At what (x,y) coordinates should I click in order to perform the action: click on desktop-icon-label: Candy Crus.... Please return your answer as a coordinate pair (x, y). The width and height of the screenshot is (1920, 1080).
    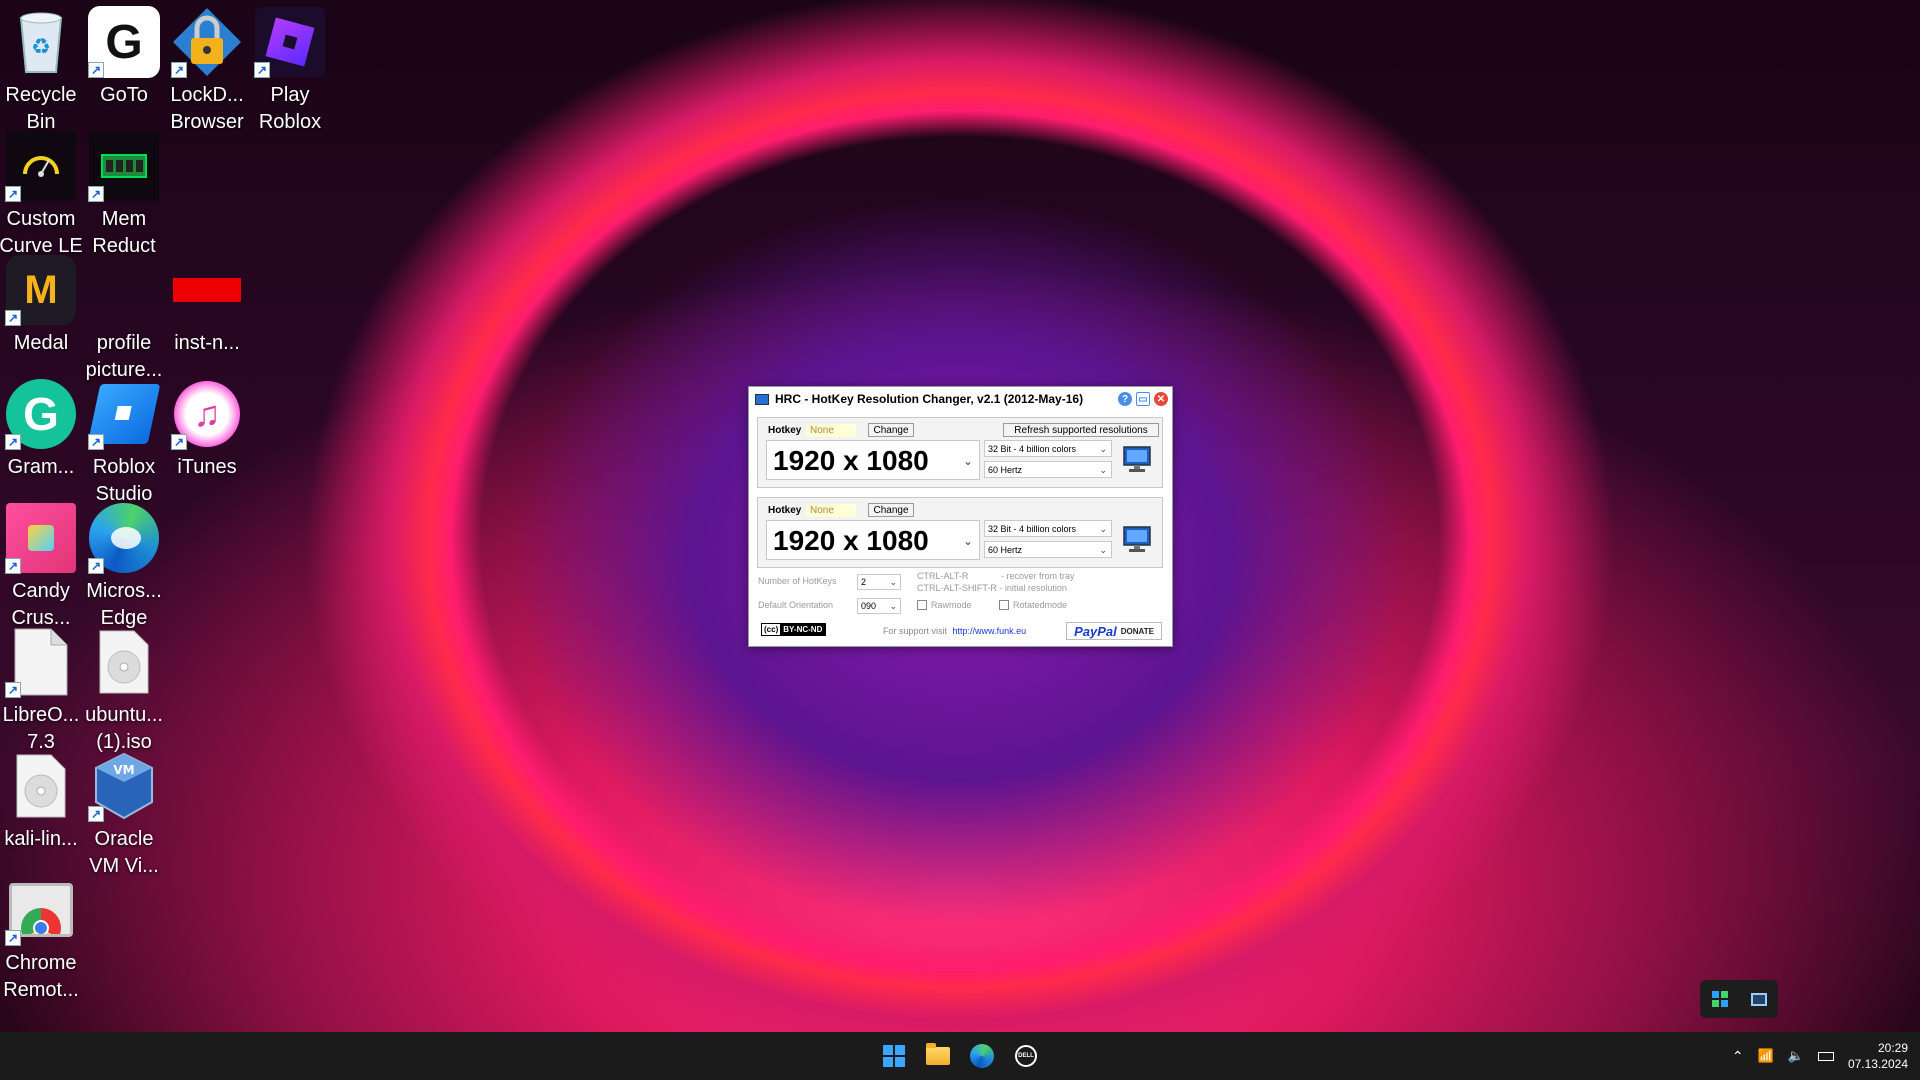
    Looking at the image, I should click on (41, 604).